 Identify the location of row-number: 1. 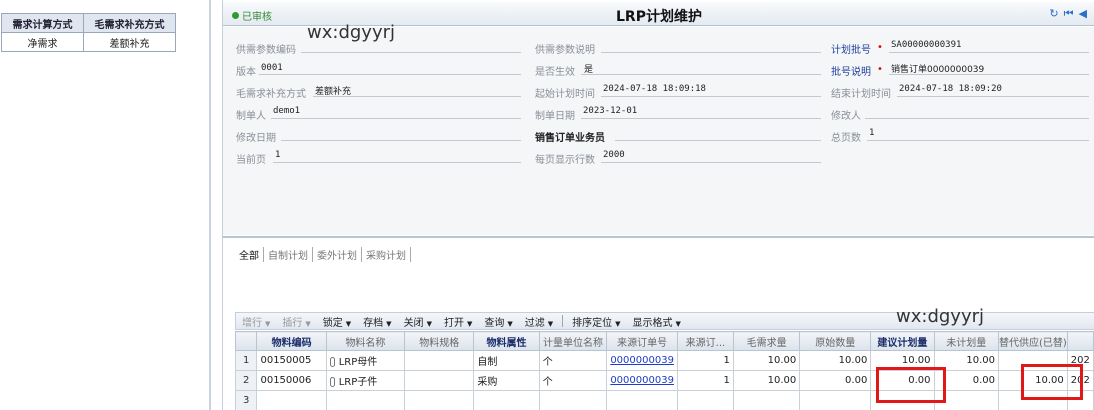
(246, 360).